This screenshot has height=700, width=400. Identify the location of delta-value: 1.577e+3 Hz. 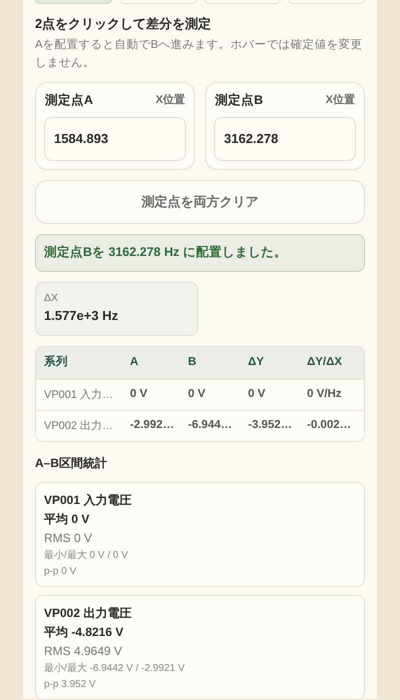
(82, 315).